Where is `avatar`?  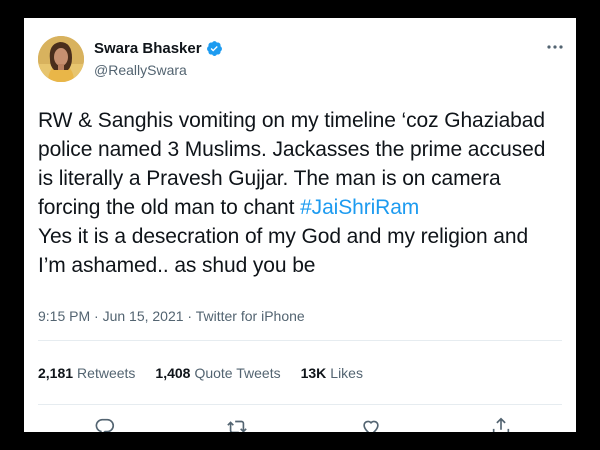
avatar is located at coordinates (61, 59).